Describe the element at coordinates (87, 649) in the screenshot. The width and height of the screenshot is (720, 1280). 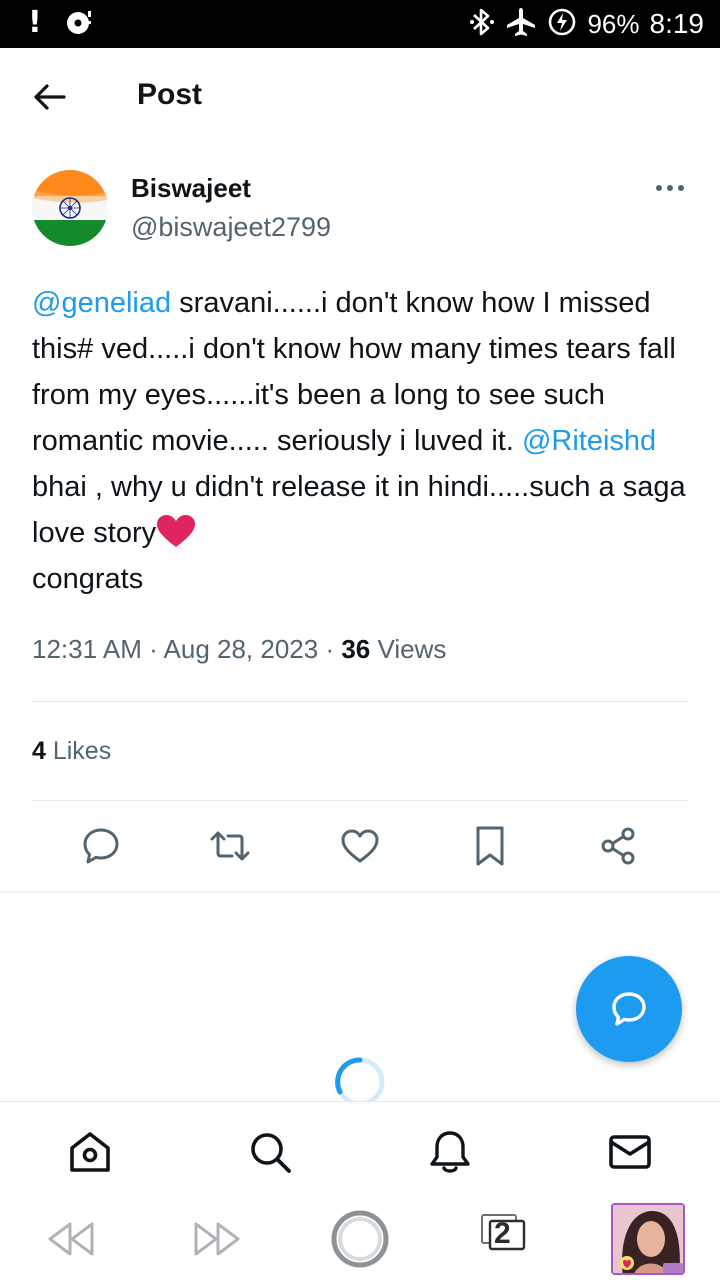
I see `post-time: 12:31 AM` at that location.